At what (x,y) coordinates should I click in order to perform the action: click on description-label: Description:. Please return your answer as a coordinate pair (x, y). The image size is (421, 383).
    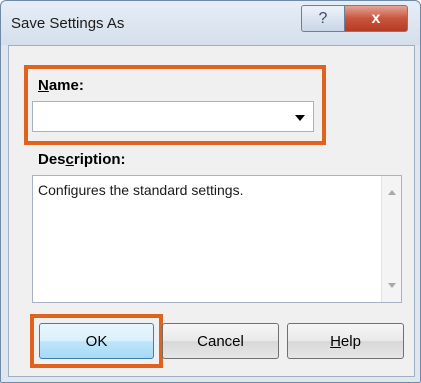
    Looking at the image, I should click on (82, 159).